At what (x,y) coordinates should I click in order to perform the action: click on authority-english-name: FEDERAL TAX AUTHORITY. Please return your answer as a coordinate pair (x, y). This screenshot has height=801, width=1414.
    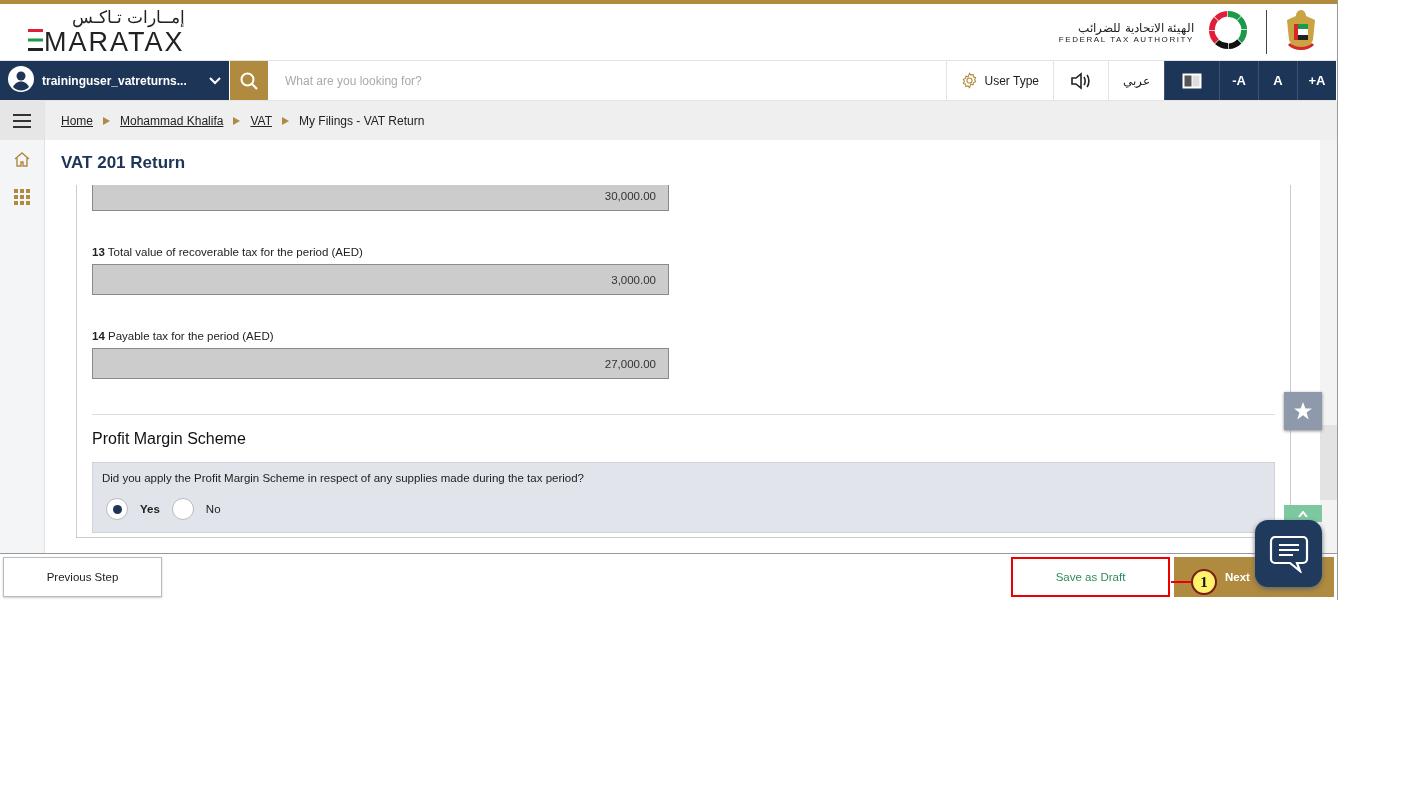
    Looking at the image, I should click on (1126, 39).